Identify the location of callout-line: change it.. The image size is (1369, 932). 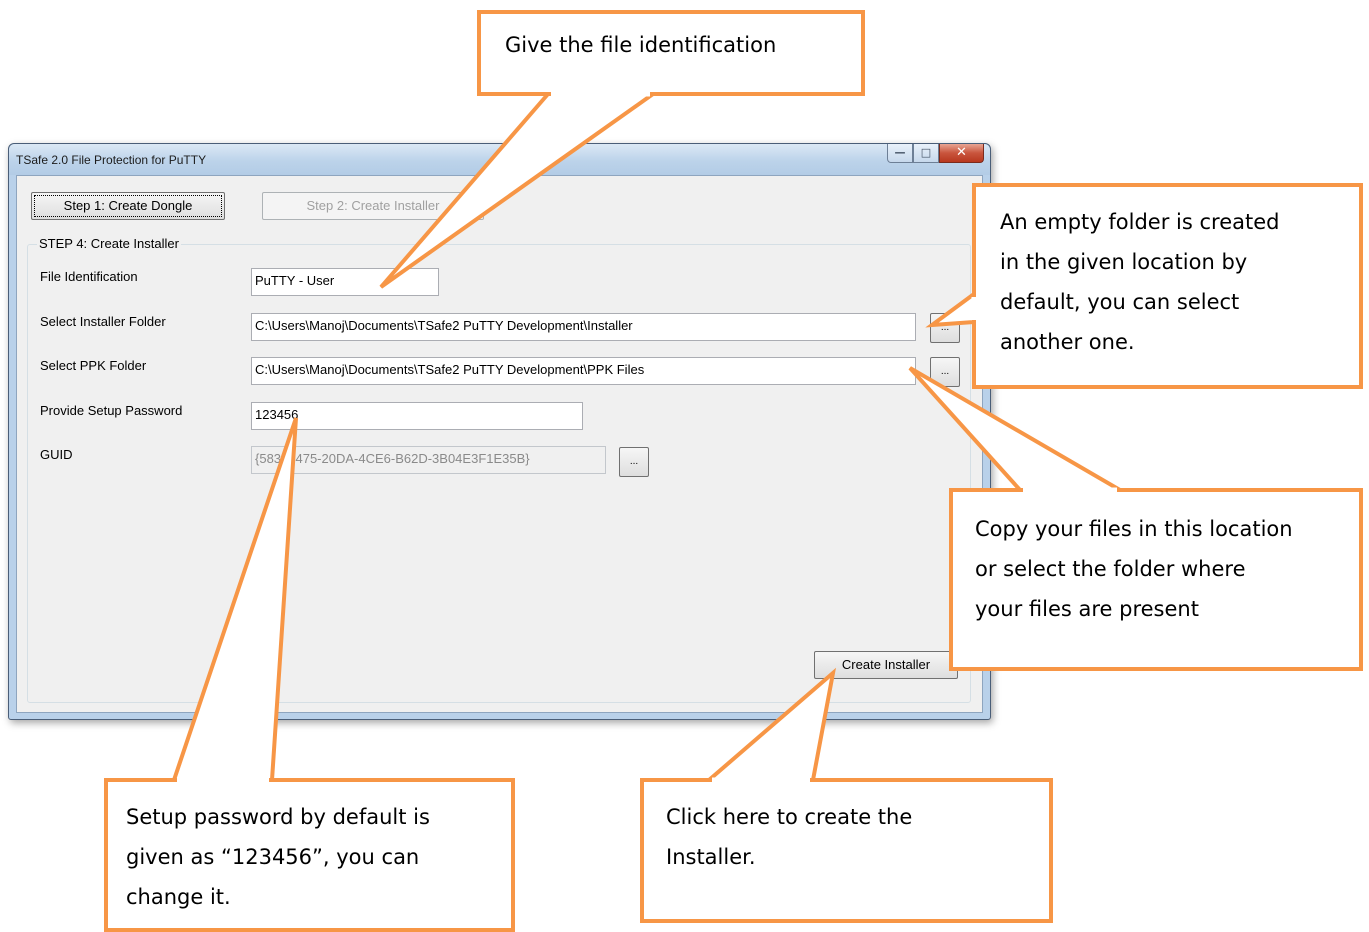
(178, 896).